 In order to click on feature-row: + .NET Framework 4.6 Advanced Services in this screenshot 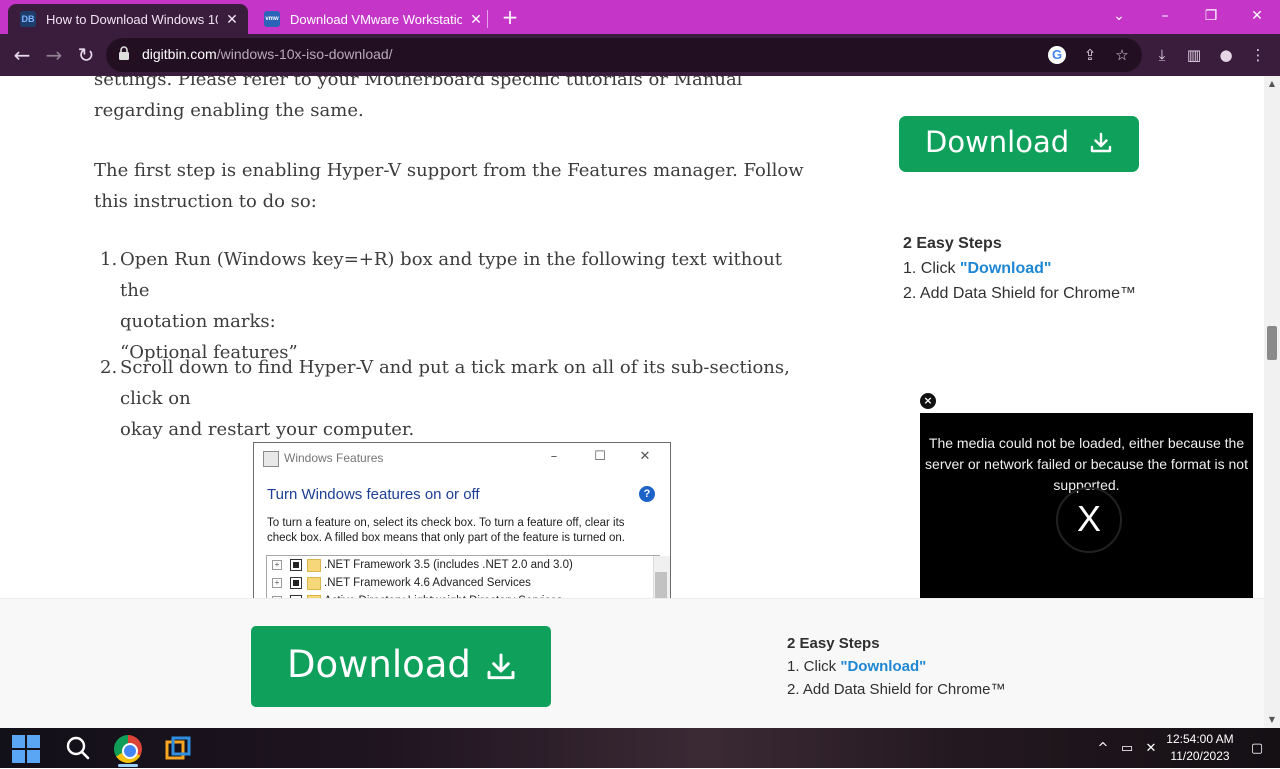, I will do `click(457, 583)`.